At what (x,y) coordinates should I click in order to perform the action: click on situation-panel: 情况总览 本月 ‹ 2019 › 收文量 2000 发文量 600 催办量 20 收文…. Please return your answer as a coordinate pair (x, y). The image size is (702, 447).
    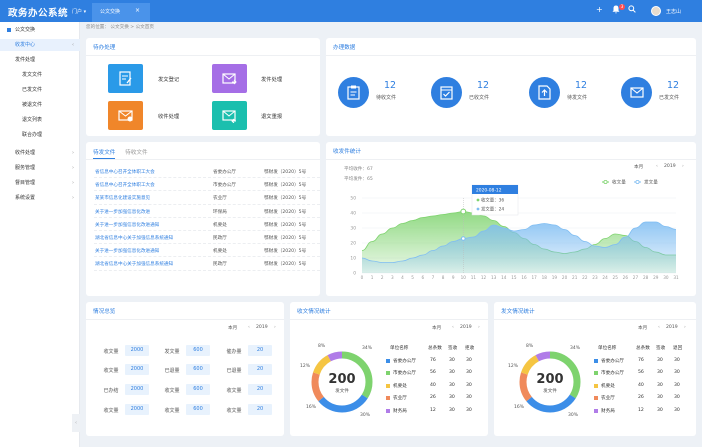
    Looking at the image, I should click on (185, 369).